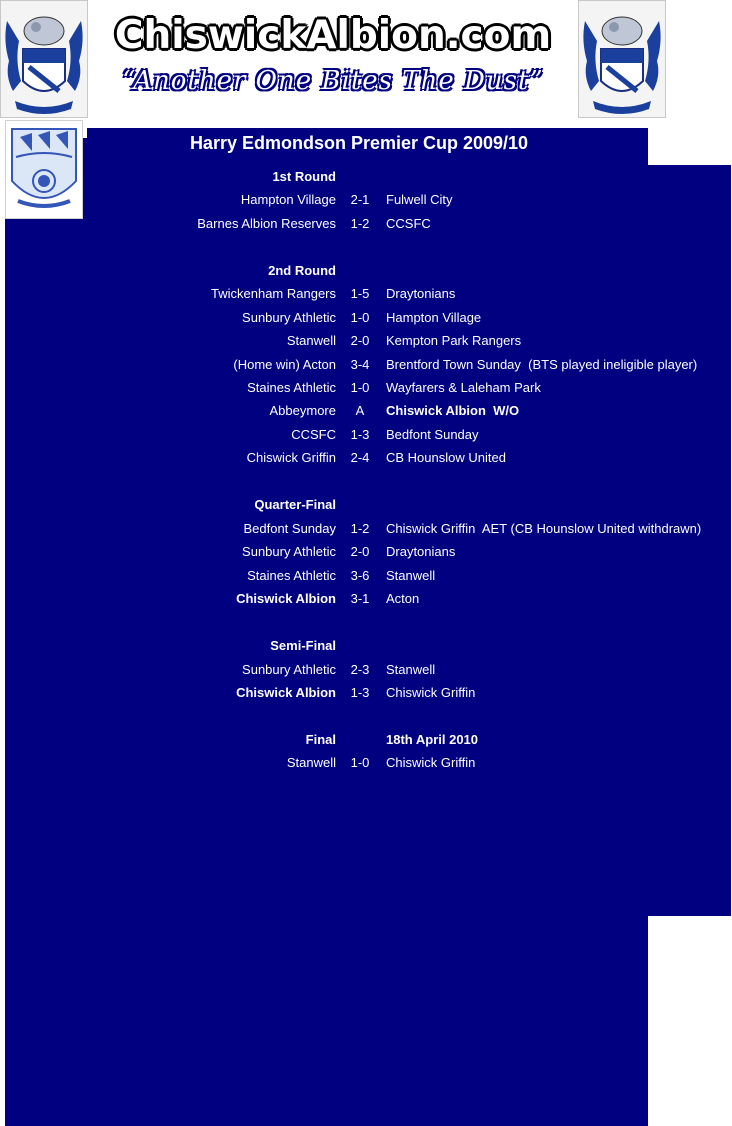 The height and width of the screenshot is (1126, 732). What do you see at coordinates (360, 410) in the screenshot?
I see `match-score: A` at bounding box center [360, 410].